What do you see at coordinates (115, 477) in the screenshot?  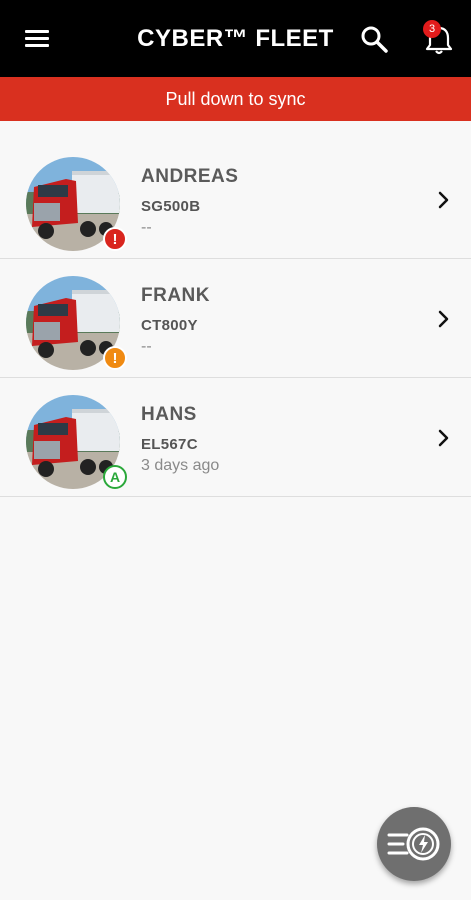 I see `status-ok-icon: A` at bounding box center [115, 477].